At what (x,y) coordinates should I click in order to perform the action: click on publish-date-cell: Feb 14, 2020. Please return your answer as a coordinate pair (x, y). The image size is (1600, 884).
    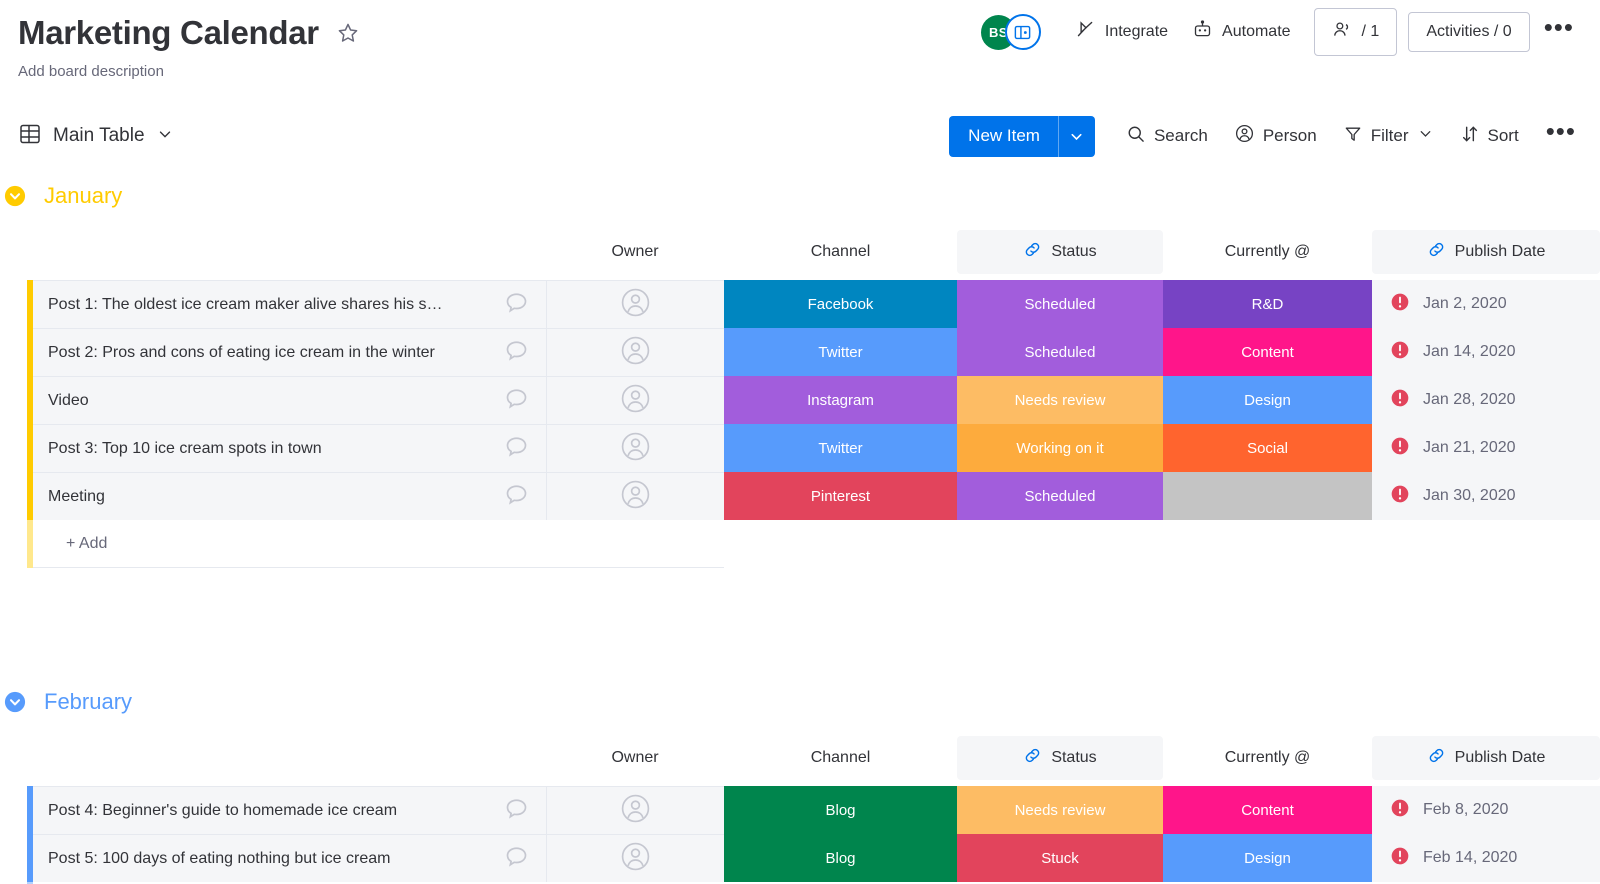
    Looking at the image, I should click on (1486, 858).